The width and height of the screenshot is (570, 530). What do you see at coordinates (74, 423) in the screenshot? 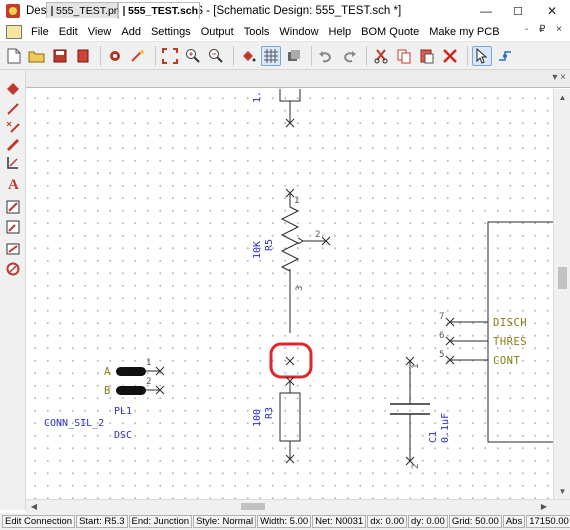
I see `pl1-footprint: CONN_SIL_2` at bounding box center [74, 423].